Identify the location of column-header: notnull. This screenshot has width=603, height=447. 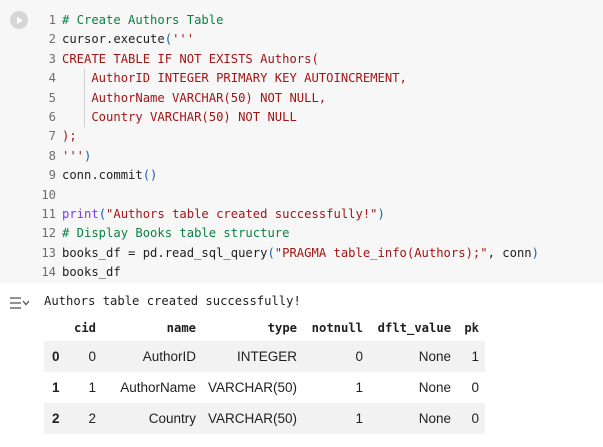
(337, 327).